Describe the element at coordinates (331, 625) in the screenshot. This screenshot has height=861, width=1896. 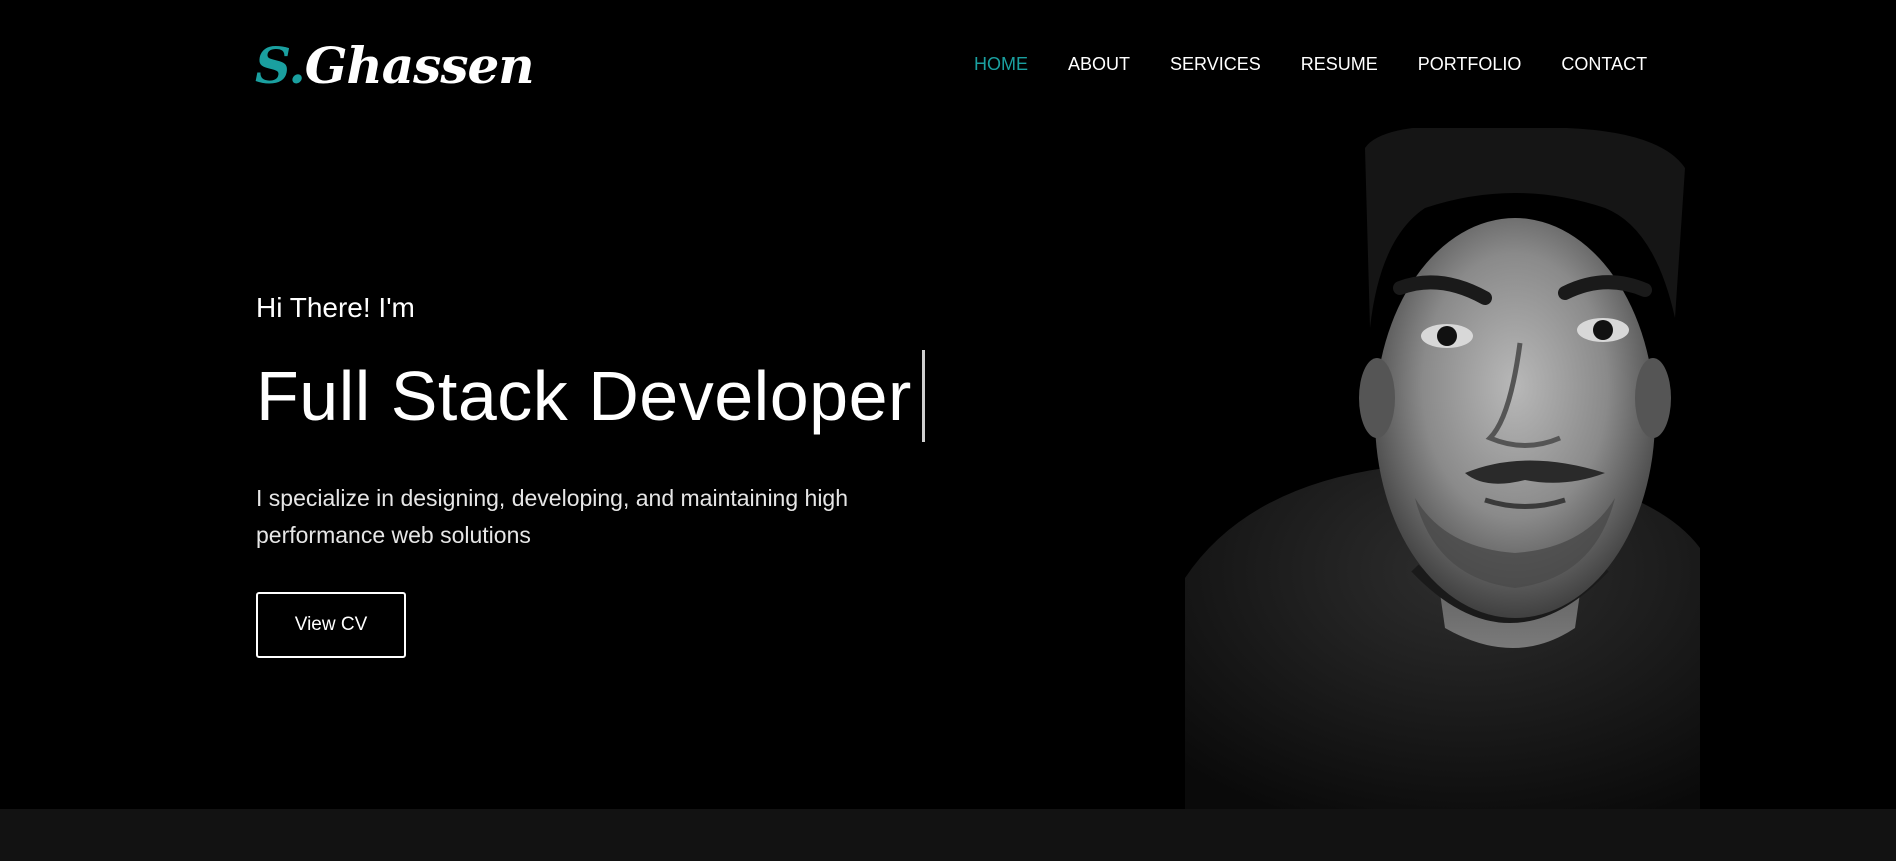
I see `view-cv-button: View CV` at that location.